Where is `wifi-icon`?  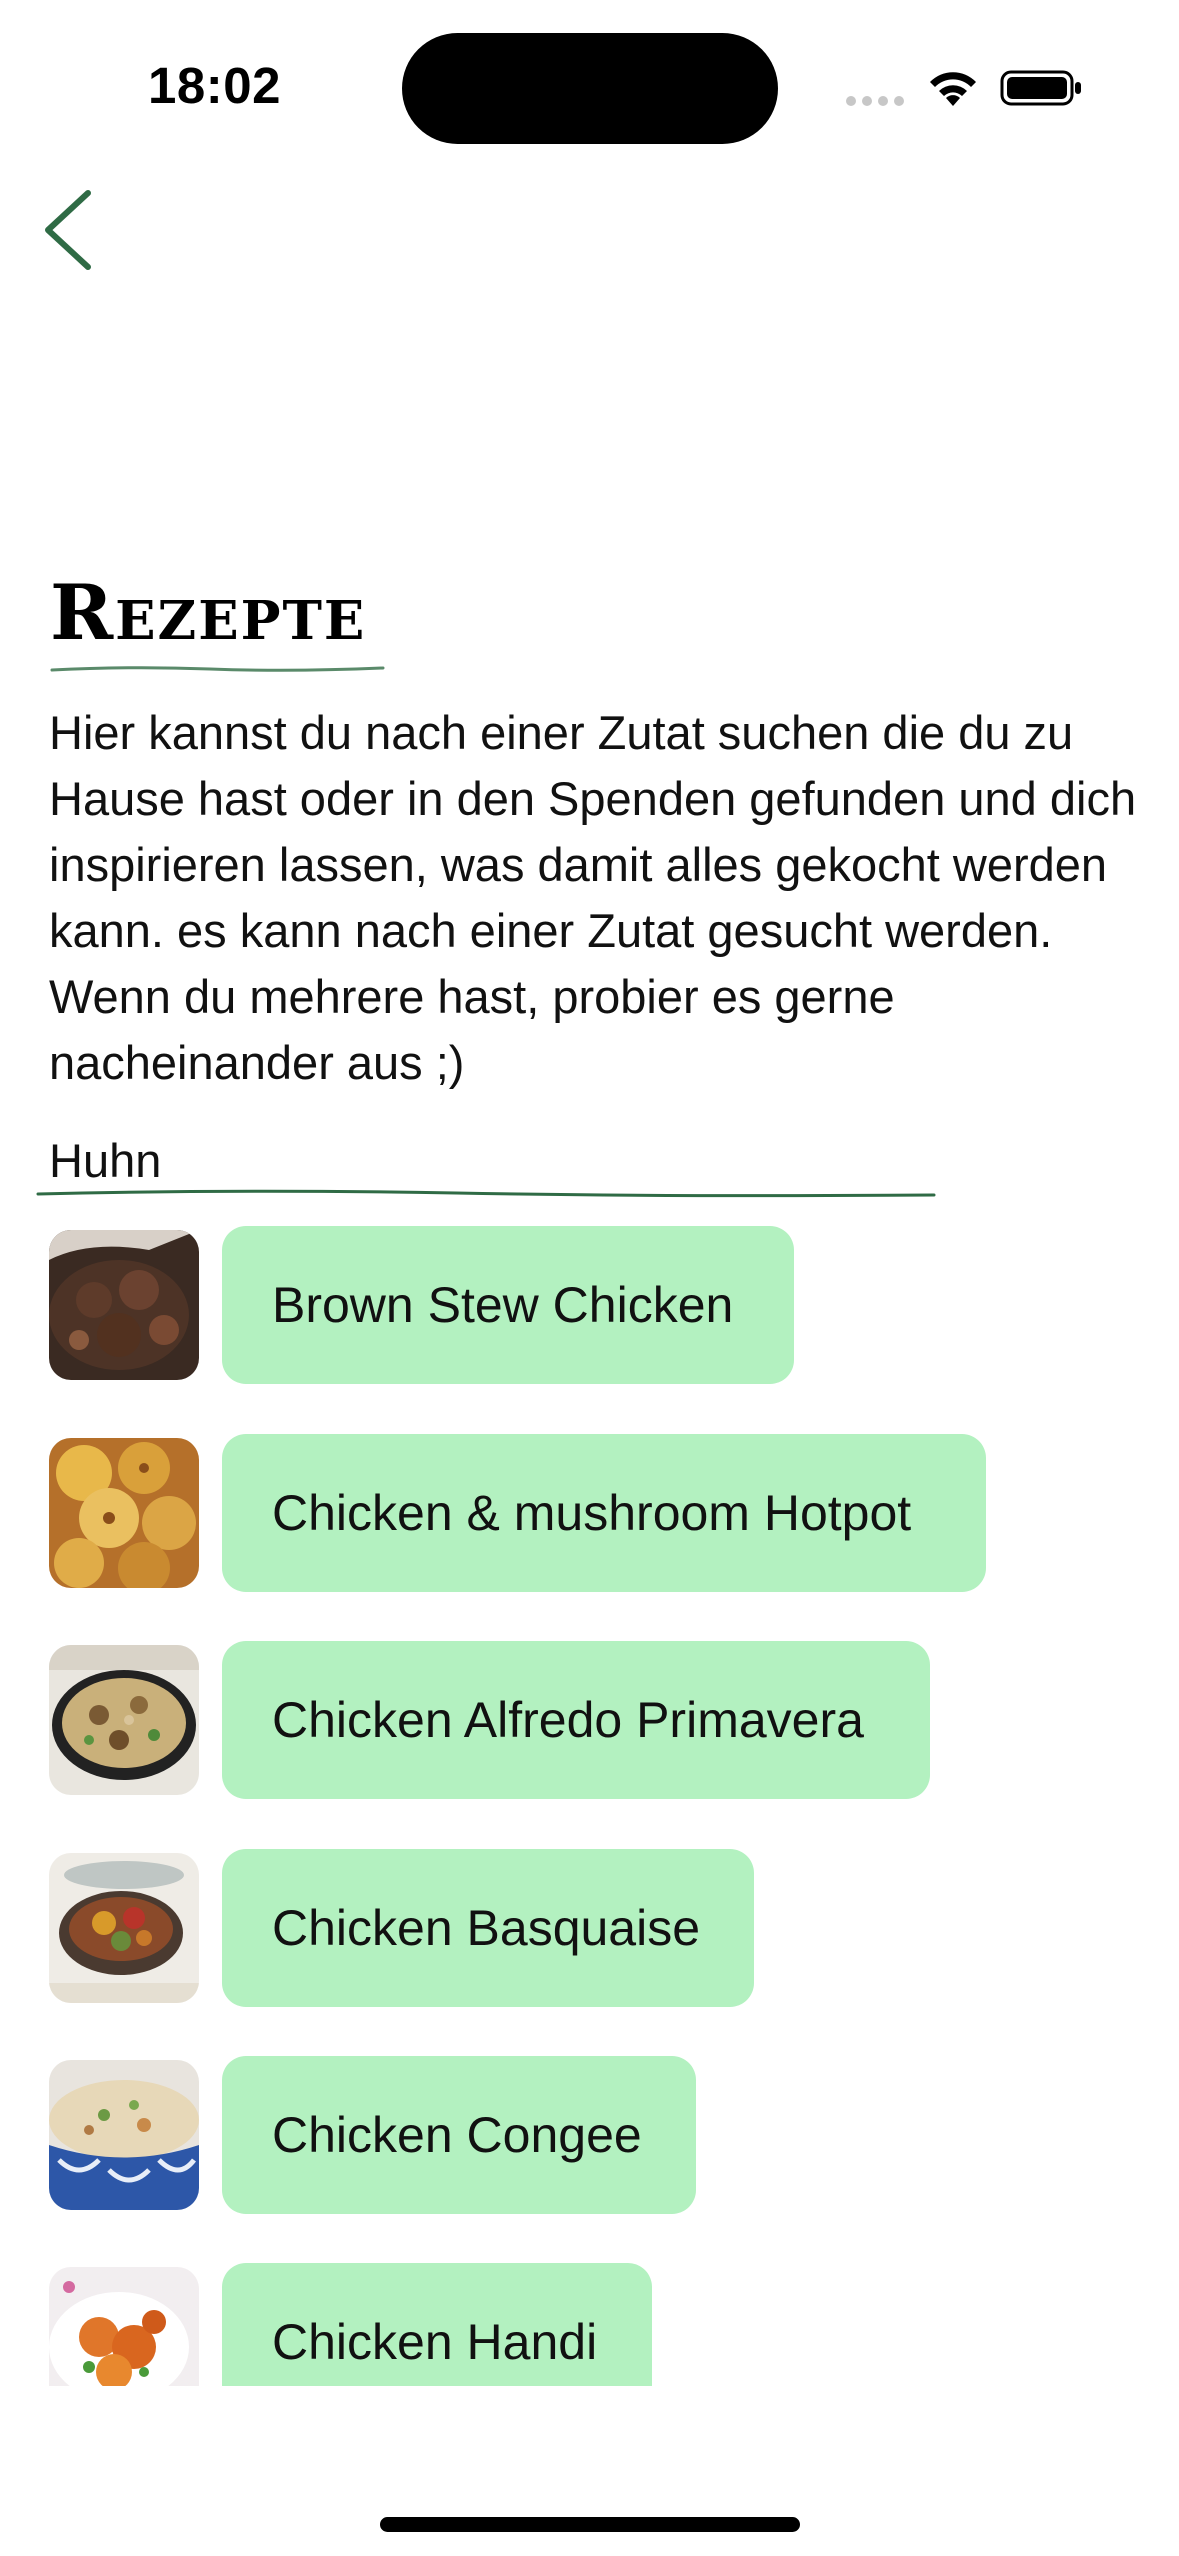 wifi-icon is located at coordinates (953, 89).